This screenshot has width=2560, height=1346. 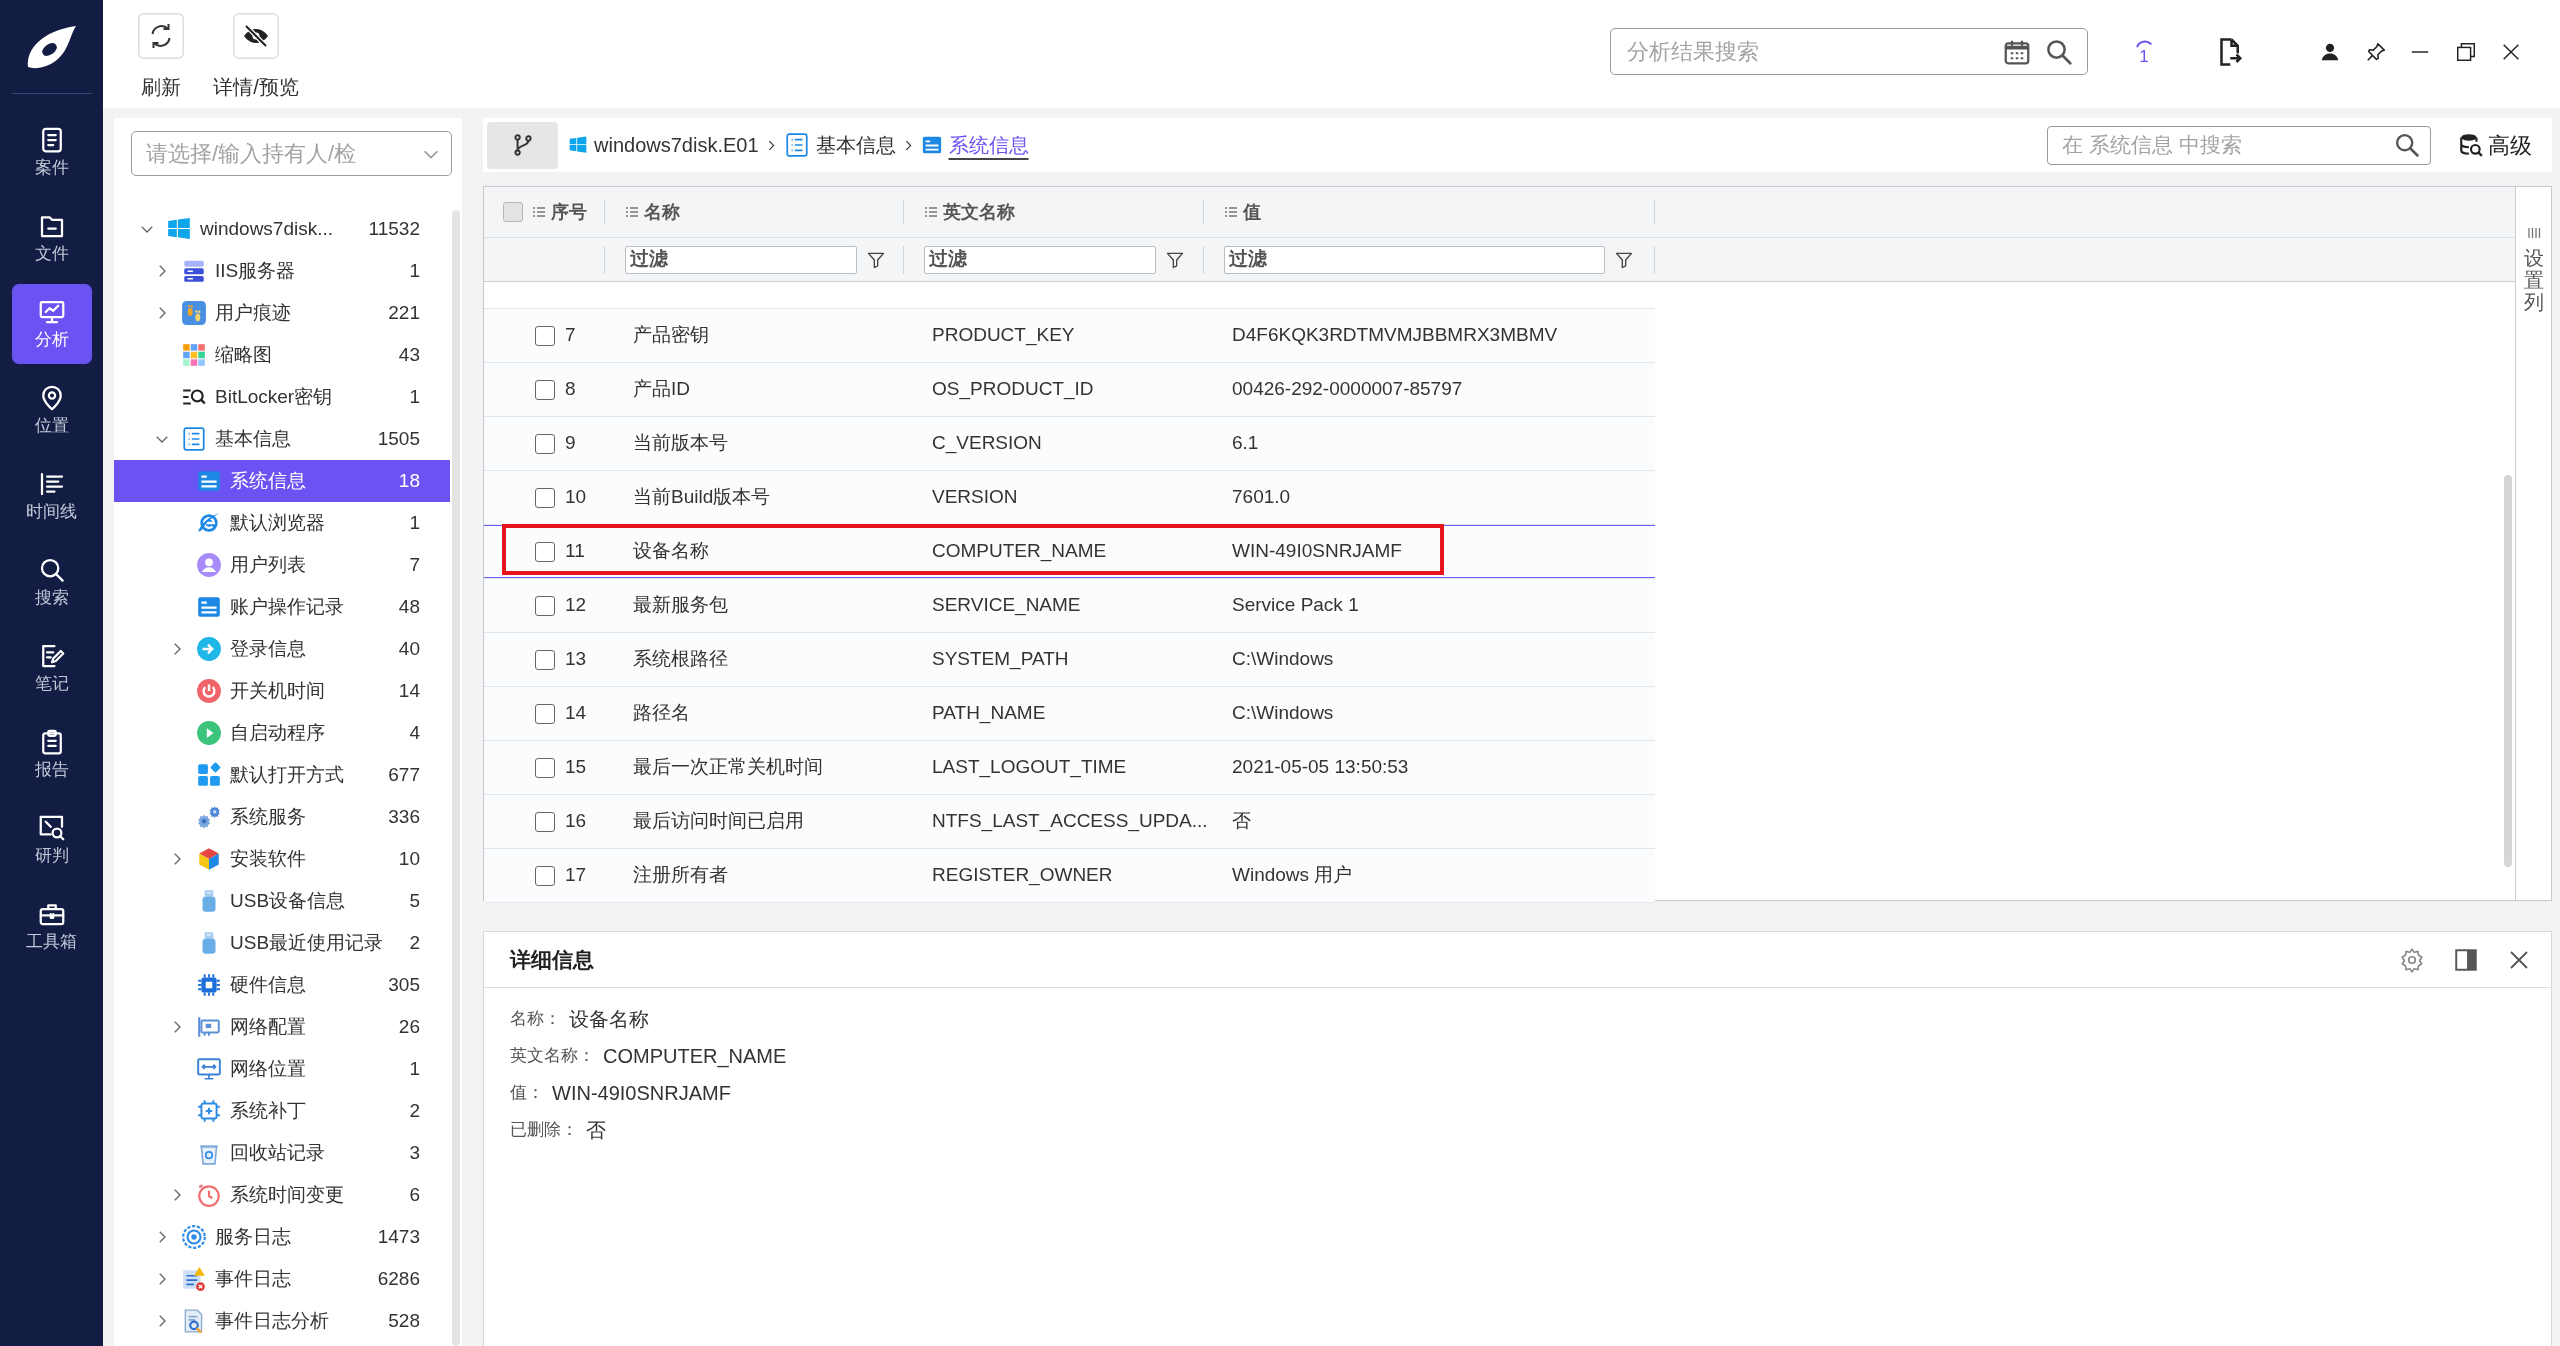 I want to click on tree-item: 服务日志 1473, so click(x=282, y=1237).